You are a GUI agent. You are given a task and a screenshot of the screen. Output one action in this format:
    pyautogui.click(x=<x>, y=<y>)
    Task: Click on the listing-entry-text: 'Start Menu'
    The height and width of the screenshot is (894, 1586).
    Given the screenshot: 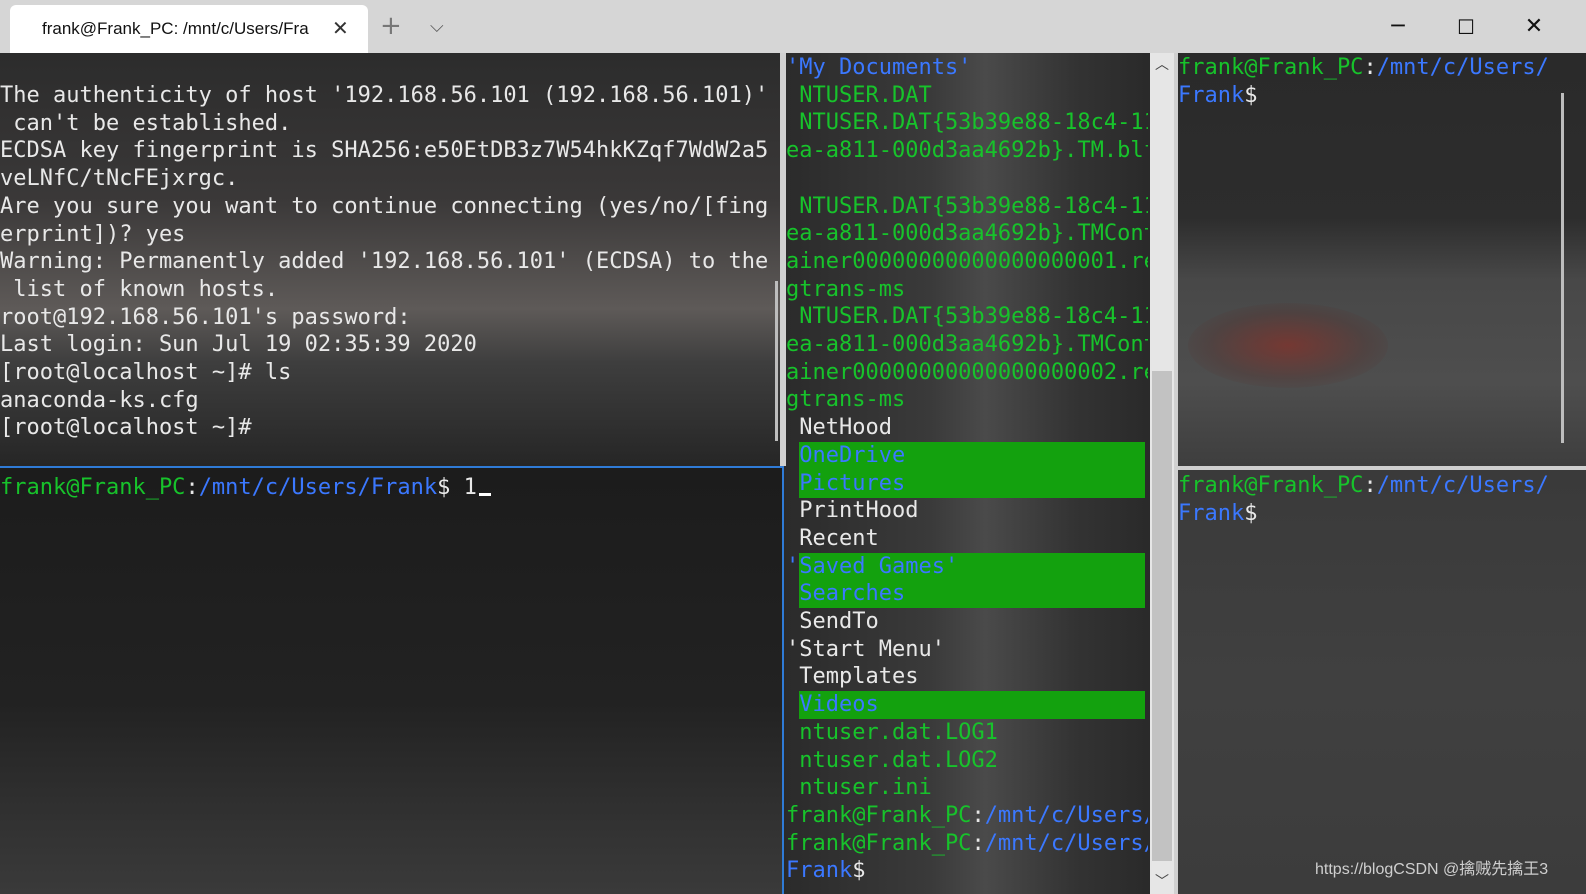 What is the action you would take?
    pyautogui.click(x=865, y=649)
    